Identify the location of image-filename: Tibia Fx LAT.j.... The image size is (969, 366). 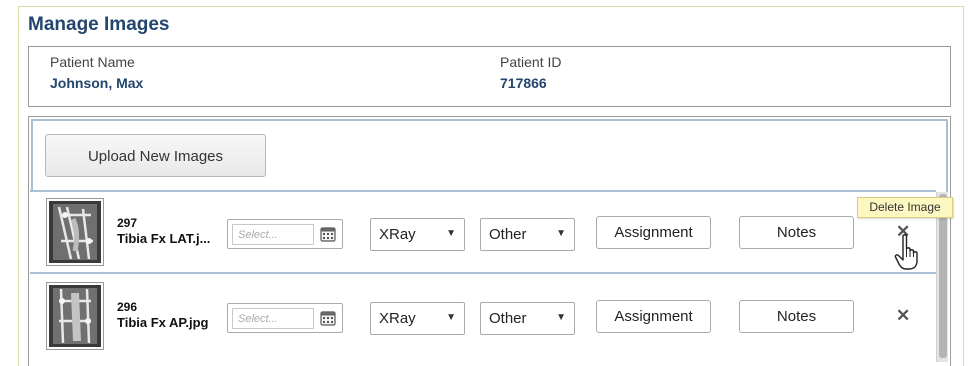
(164, 238).